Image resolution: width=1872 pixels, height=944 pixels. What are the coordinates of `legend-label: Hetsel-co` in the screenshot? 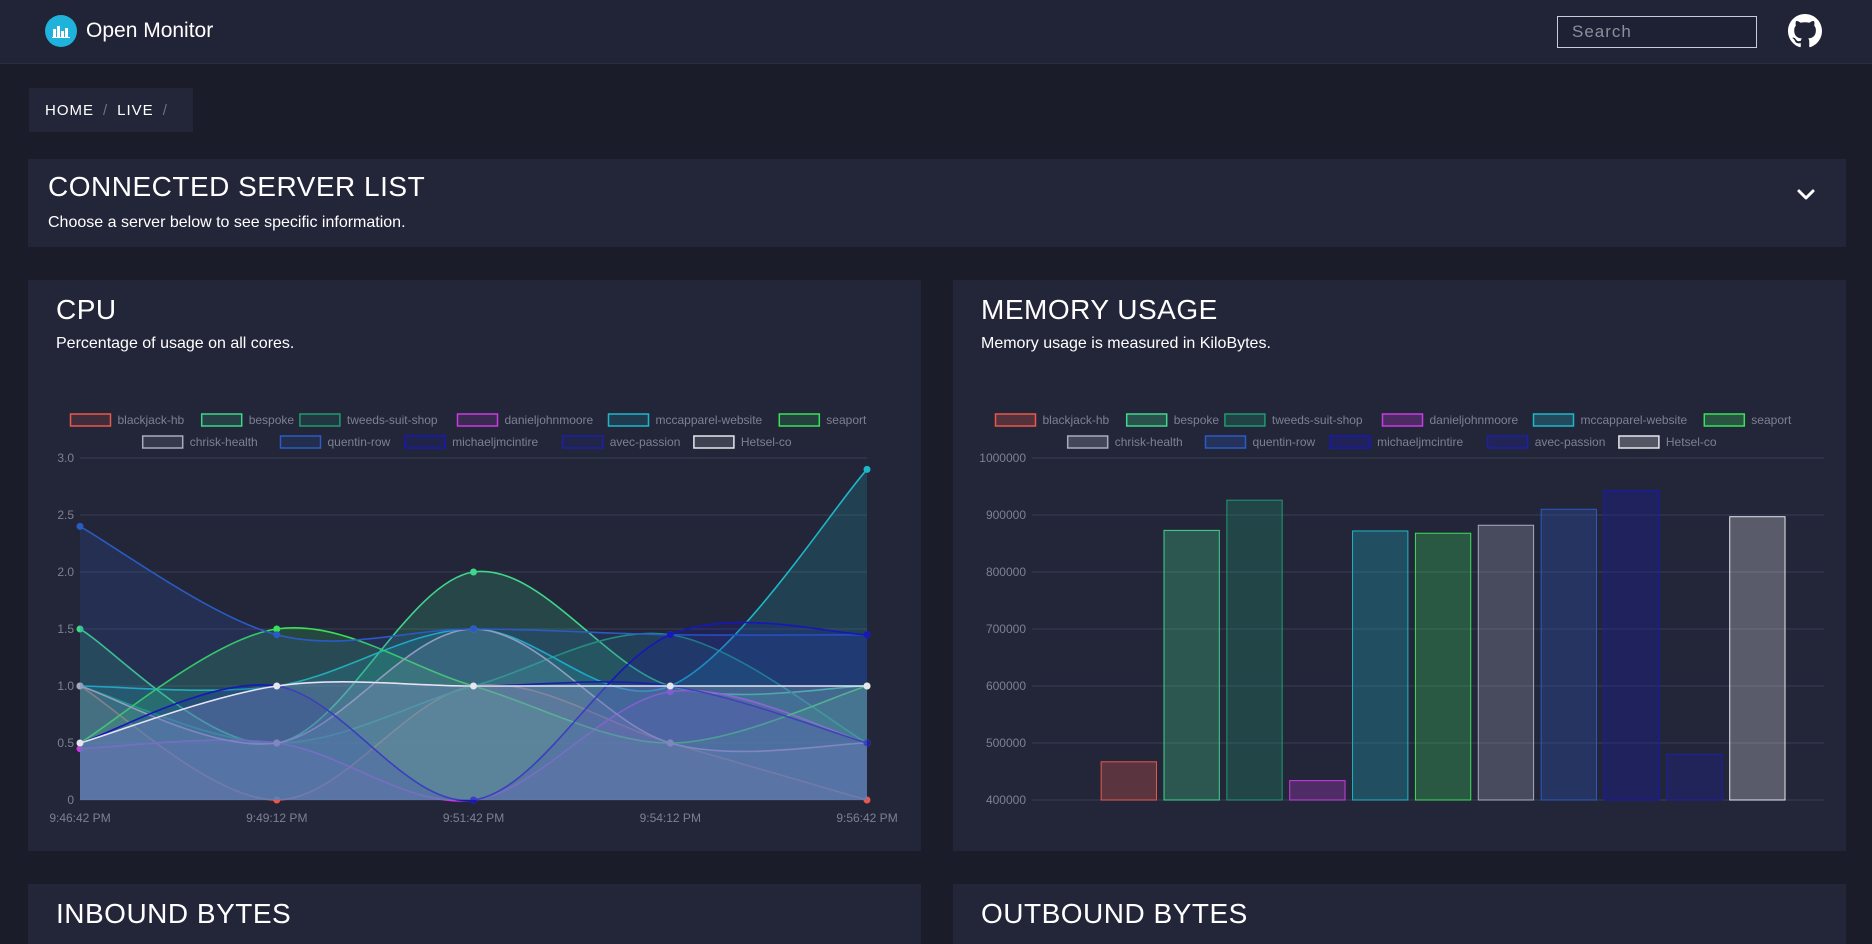 It's located at (1691, 442).